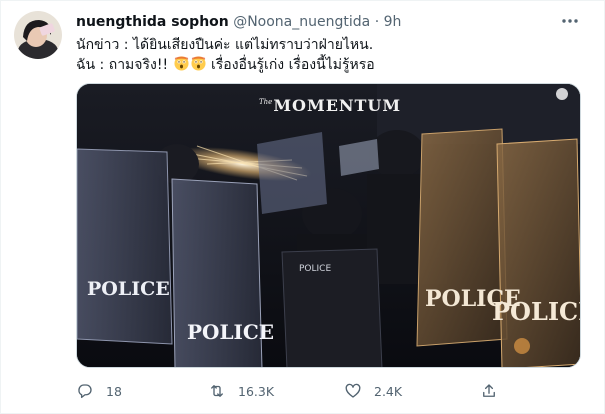 This screenshot has width=605, height=414. I want to click on watermark-prefix: The, so click(266, 102).